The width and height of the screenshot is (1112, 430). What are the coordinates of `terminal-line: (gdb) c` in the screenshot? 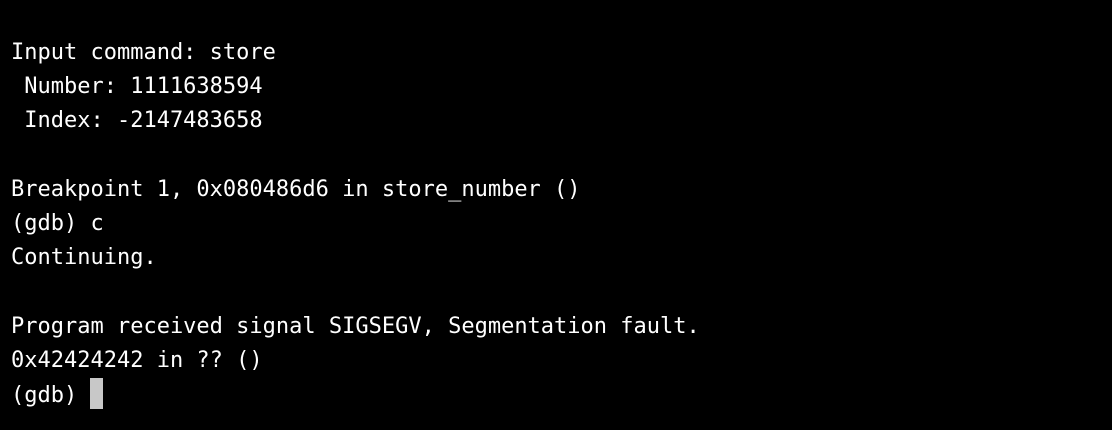 It's located at (57, 223).